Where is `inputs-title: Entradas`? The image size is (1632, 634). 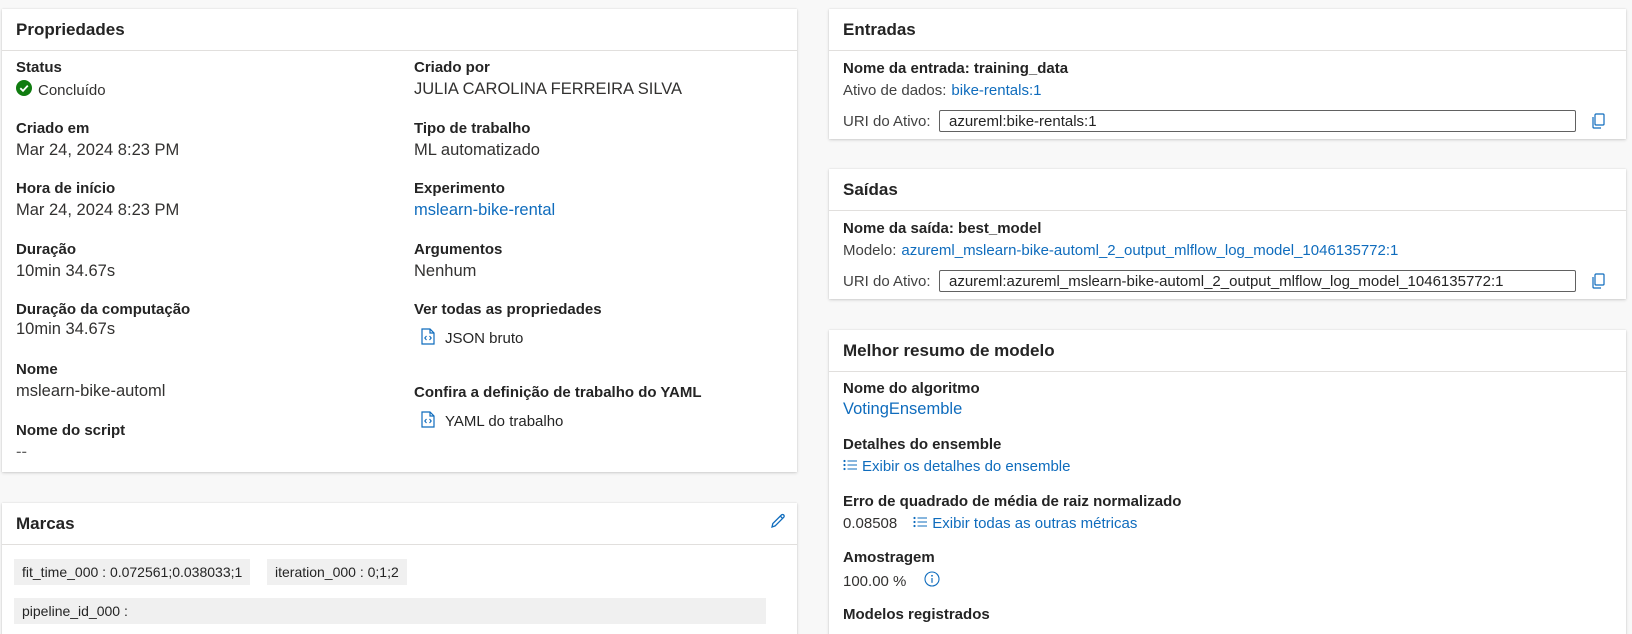 inputs-title: Entradas is located at coordinates (879, 29).